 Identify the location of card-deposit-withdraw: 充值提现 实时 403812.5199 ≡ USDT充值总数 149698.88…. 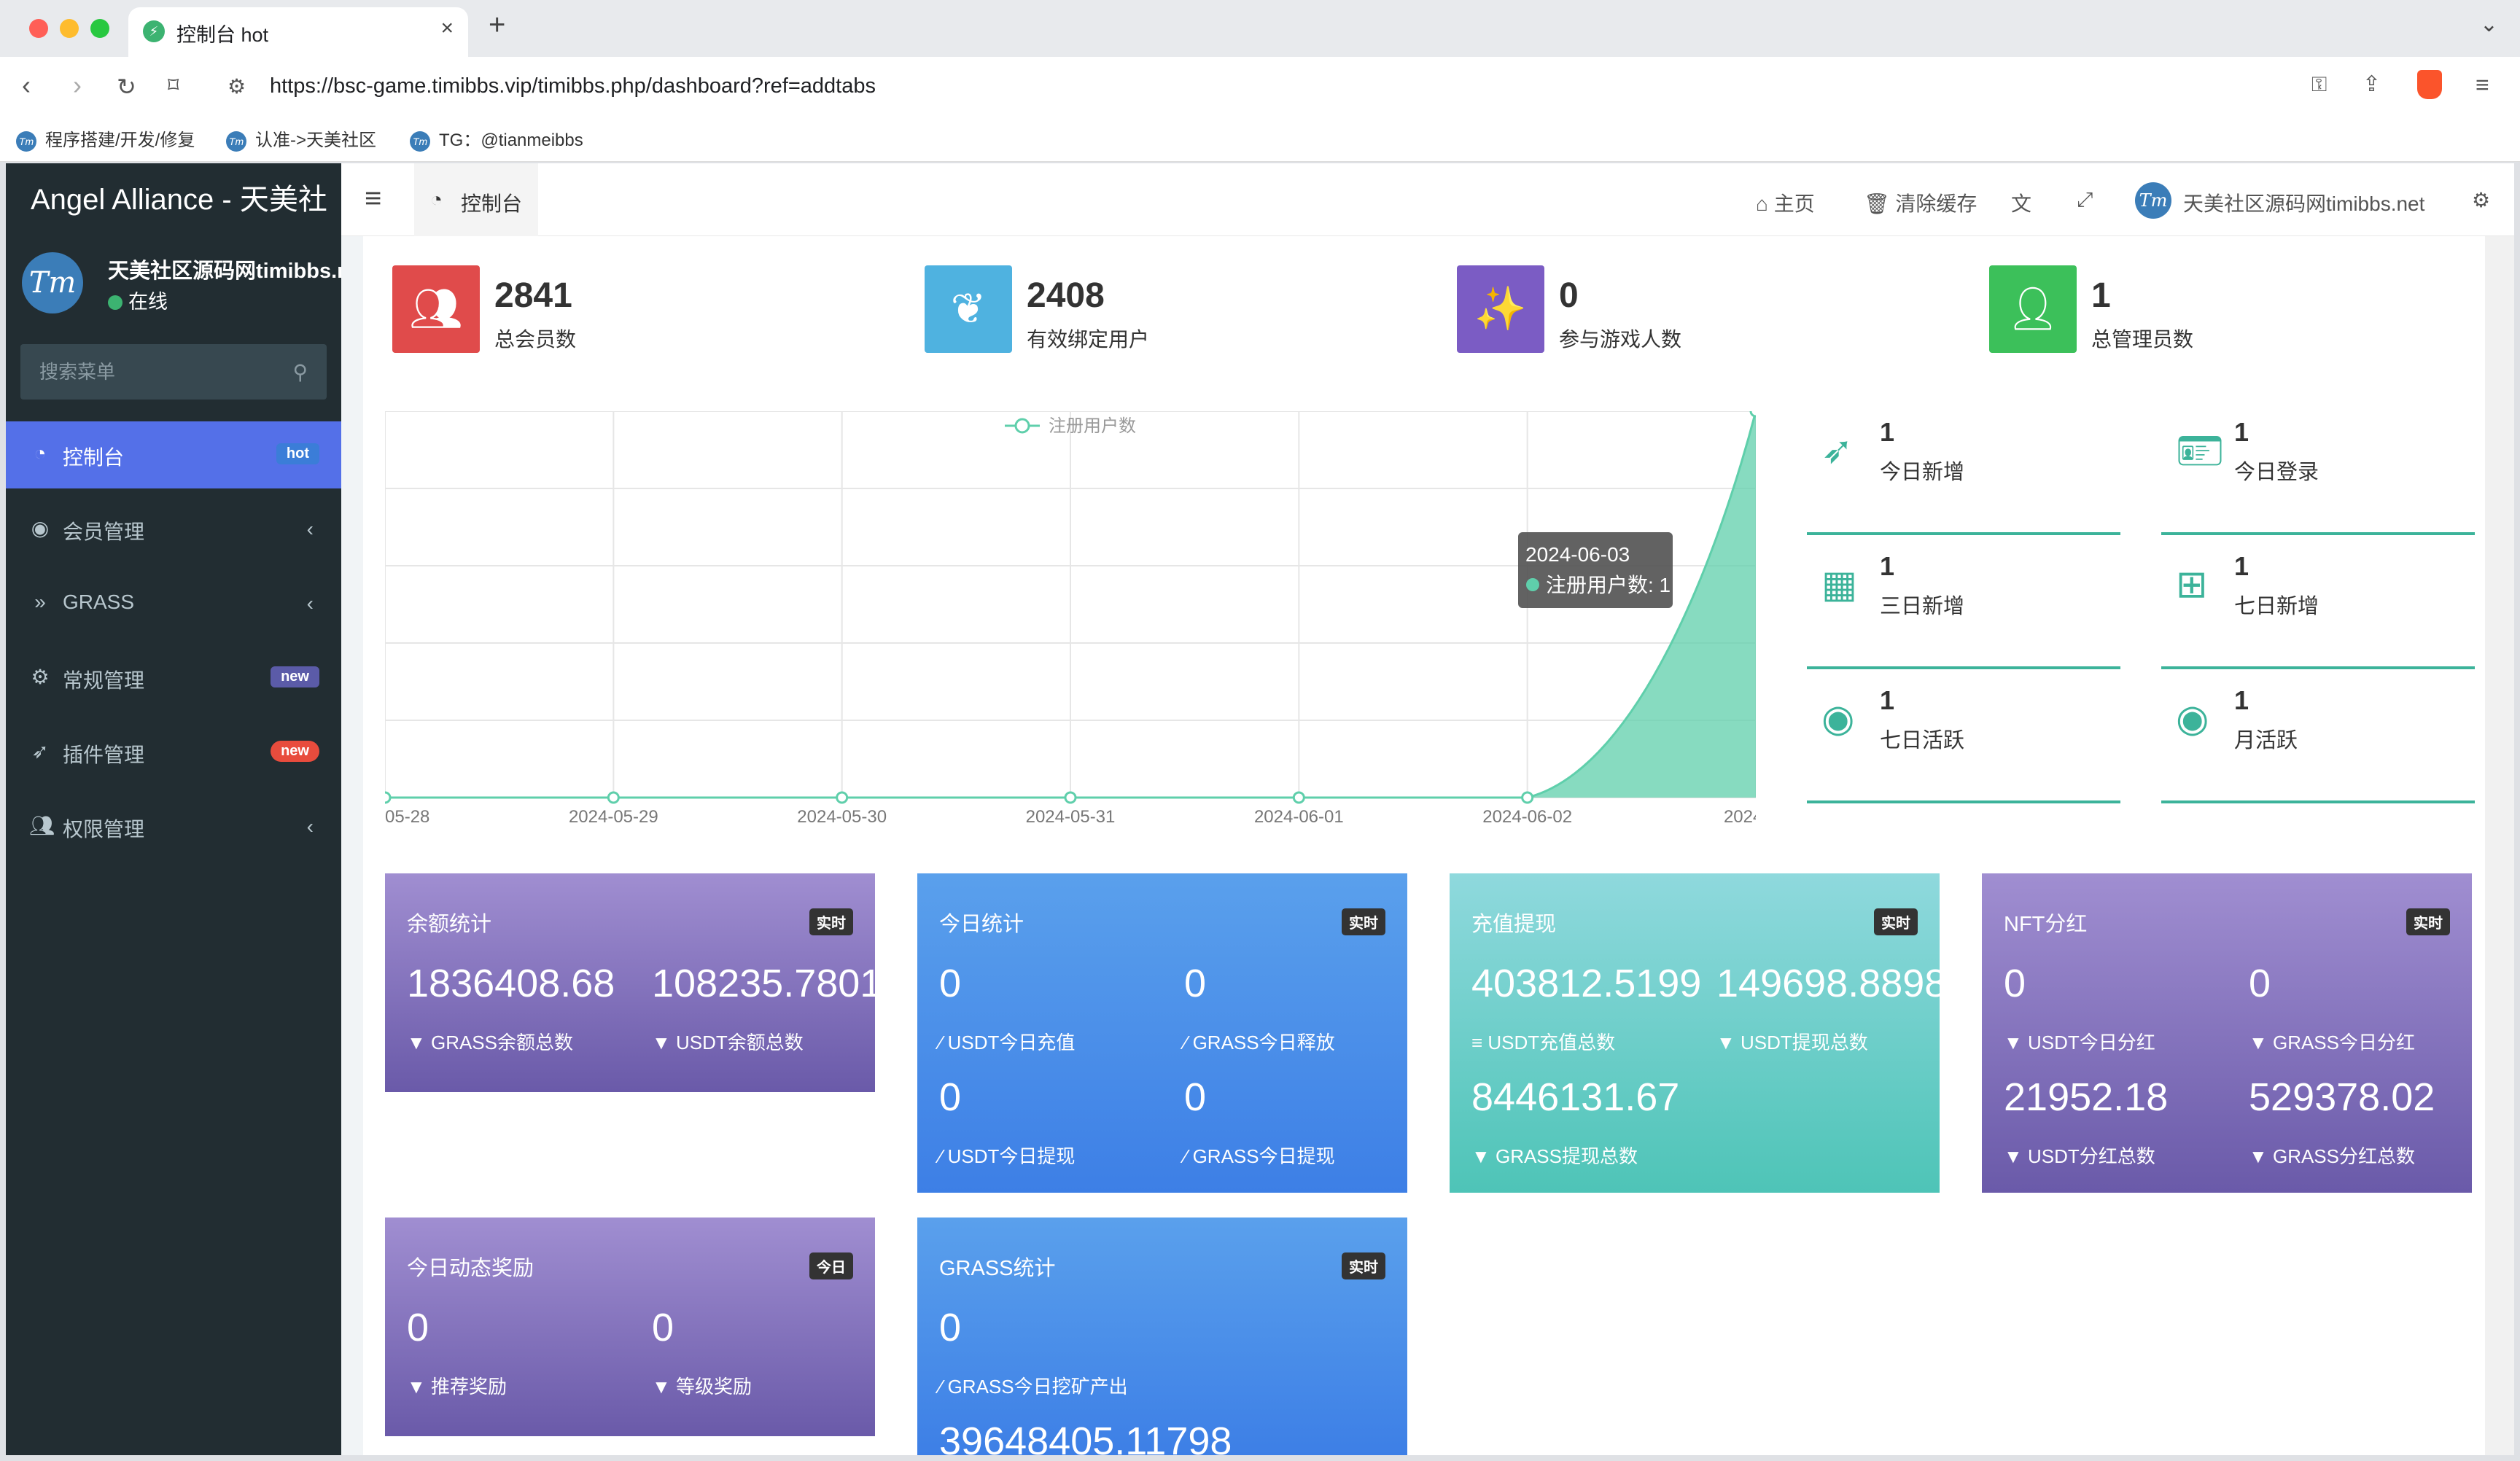
(1695, 1033).